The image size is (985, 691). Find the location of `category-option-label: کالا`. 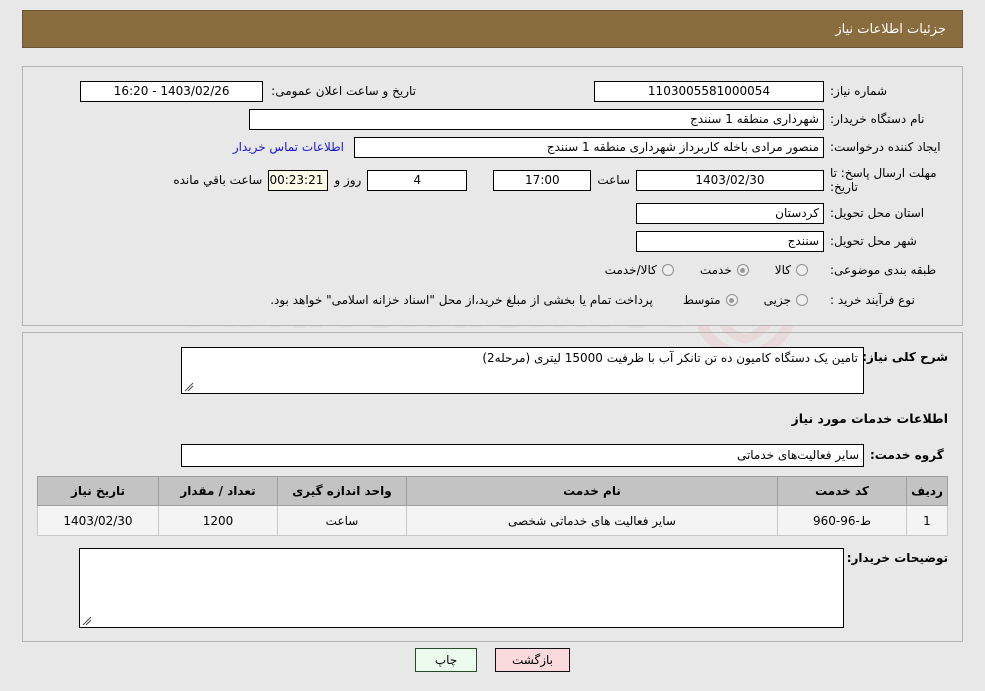

category-option-label: کالا is located at coordinates (782, 270).